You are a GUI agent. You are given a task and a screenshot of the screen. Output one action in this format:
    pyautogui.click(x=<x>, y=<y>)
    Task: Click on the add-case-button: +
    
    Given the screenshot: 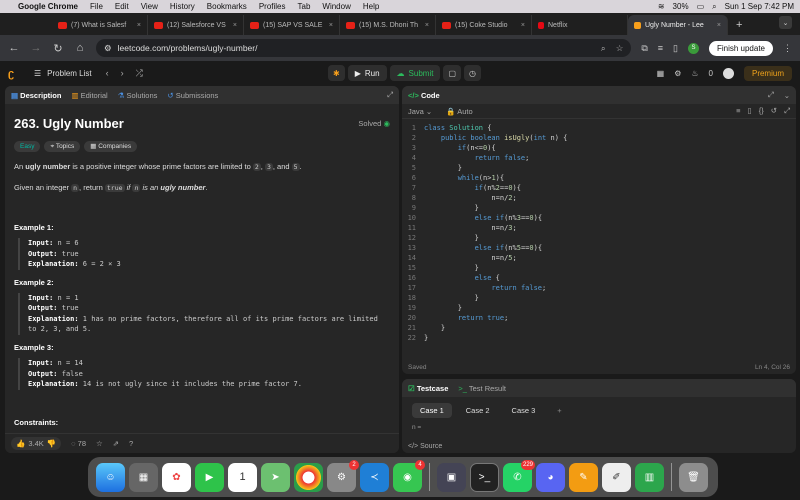 What is the action you would take?
    pyautogui.click(x=559, y=410)
    